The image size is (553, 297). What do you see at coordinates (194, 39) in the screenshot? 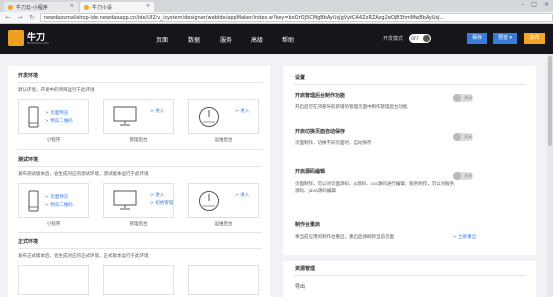
I see `menu-data: 数据` at bounding box center [194, 39].